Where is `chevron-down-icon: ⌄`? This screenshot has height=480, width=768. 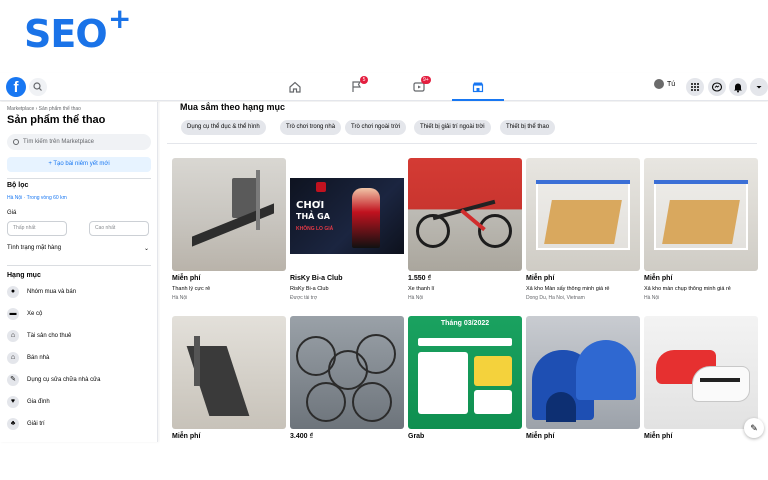 chevron-down-icon: ⌄ is located at coordinates (146, 249).